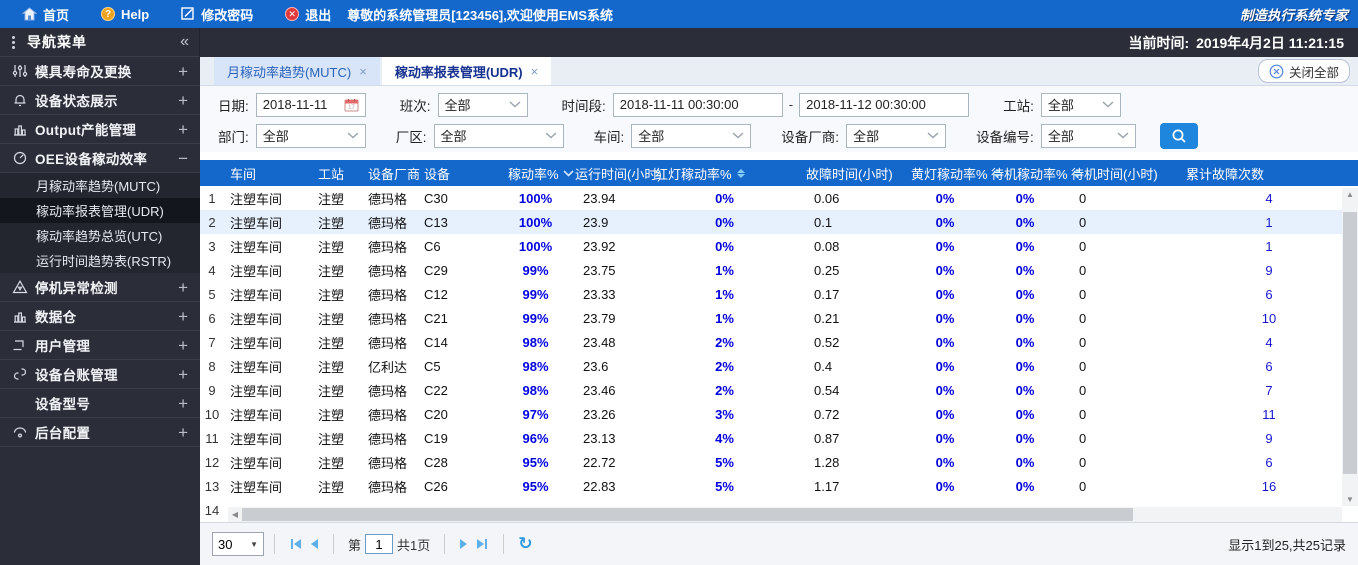 The width and height of the screenshot is (1358, 565). Describe the element at coordinates (1080, 104) in the screenshot. I see `station-select: 全部` at that location.